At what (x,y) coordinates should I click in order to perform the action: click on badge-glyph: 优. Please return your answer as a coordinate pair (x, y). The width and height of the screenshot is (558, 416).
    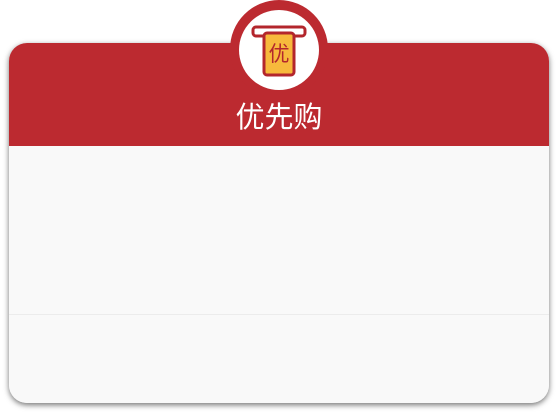
    Looking at the image, I should click on (279, 54).